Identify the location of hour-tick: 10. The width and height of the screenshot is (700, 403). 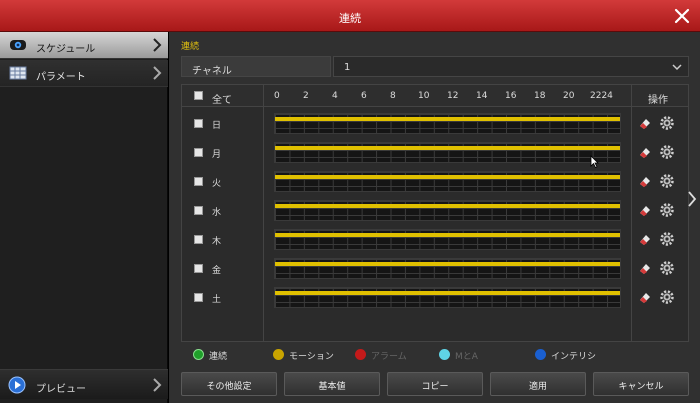
(424, 96).